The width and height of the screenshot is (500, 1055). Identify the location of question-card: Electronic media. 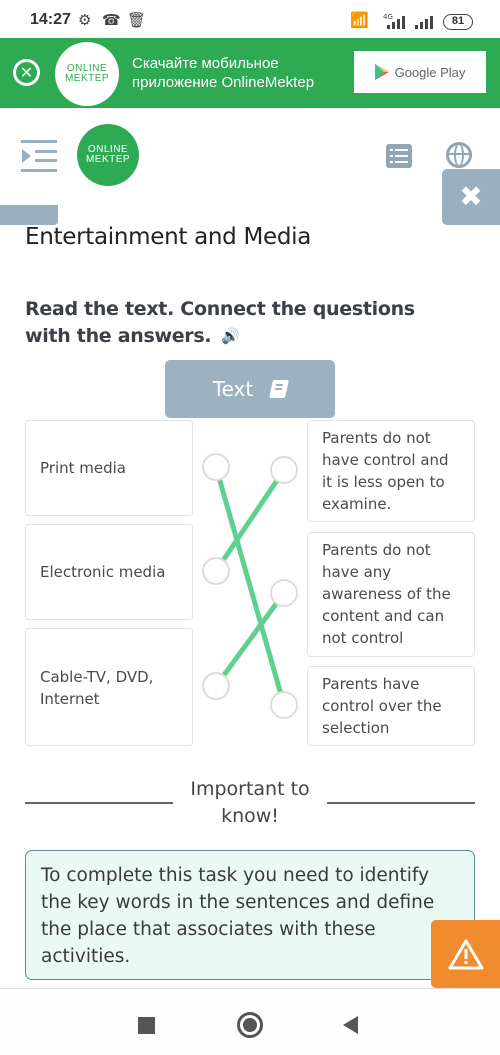
(109, 572).